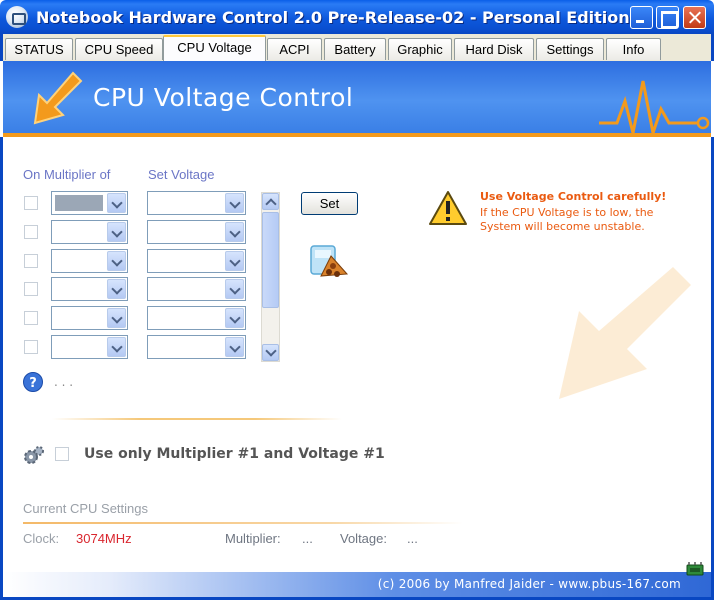 This screenshot has width=714, height=600. I want to click on tab-acpi: ACPI, so click(294, 49).